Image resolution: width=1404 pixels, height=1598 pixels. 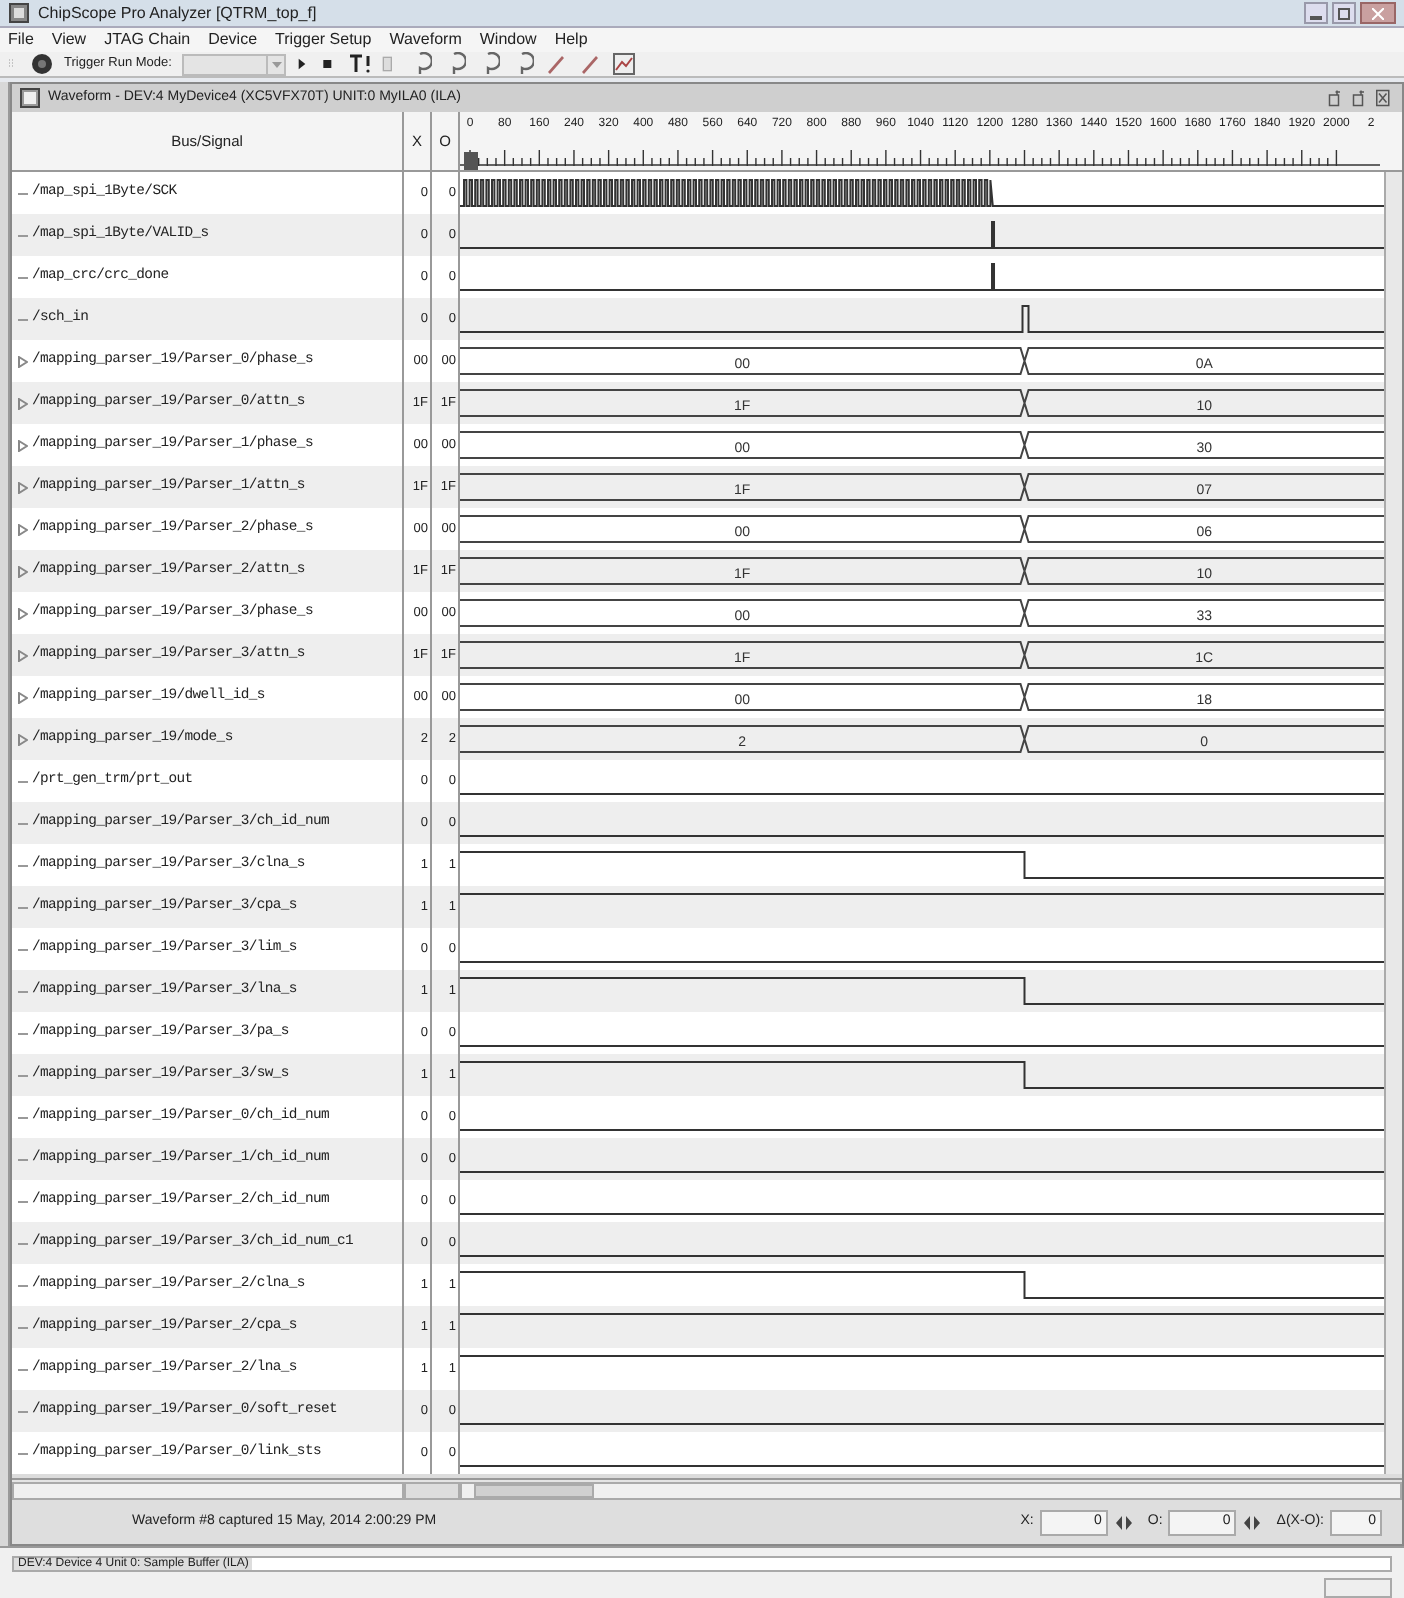 What do you see at coordinates (1393, 823) in the screenshot?
I see `vertical-scrollbar` at bounding box center [1393, 823].